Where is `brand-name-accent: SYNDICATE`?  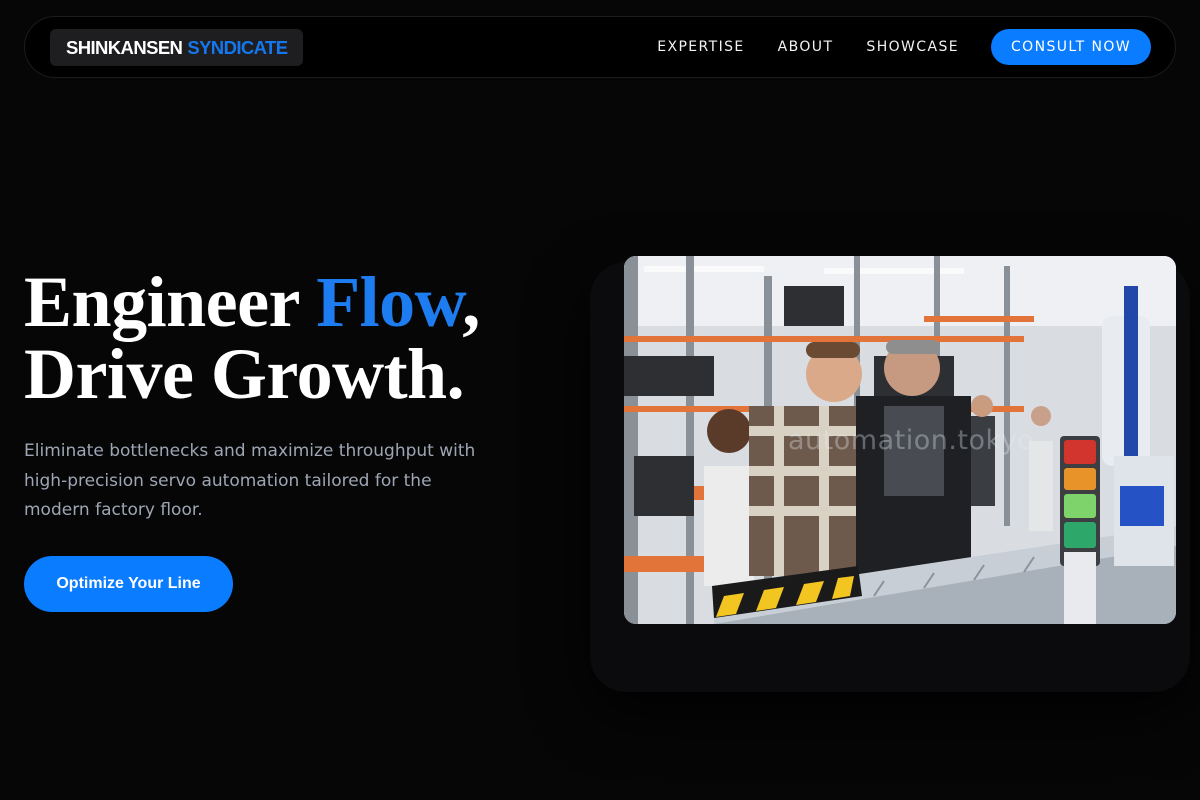
brand-name-accent: SYNDICATE is located at coordinates (237, 47).